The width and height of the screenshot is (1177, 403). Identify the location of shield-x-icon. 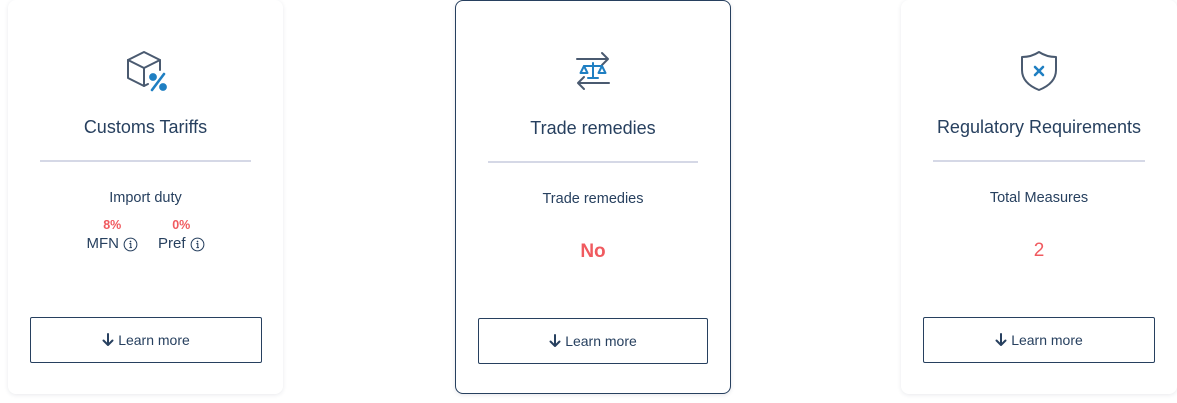
(1039, 71).